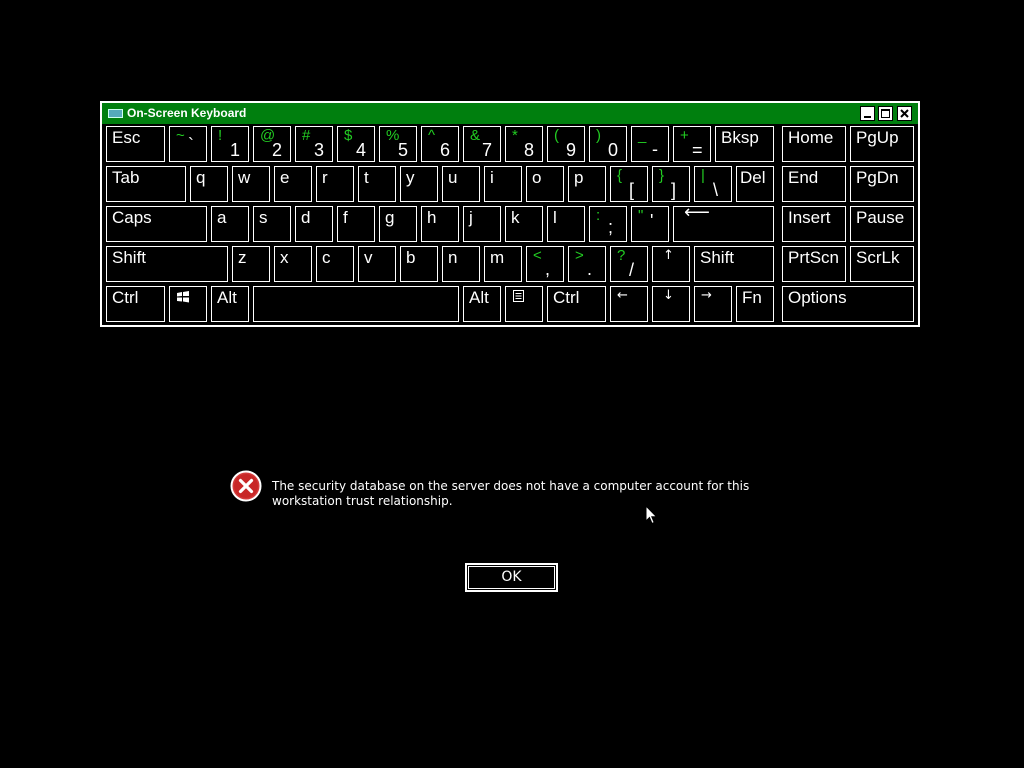 This screenshot has height=768, width=1024. Describe the element at coordinates (668, 295) in the screenshot. I see `down-arrow-icon: ↓` at that location.